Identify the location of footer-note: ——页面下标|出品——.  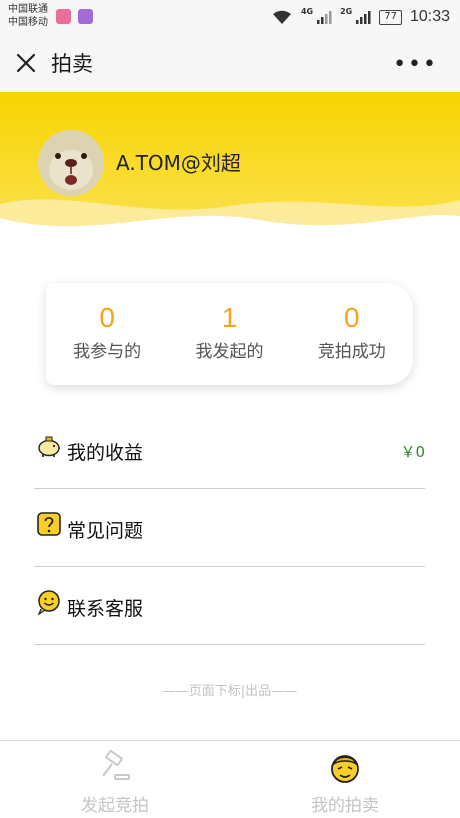
(230, 691).